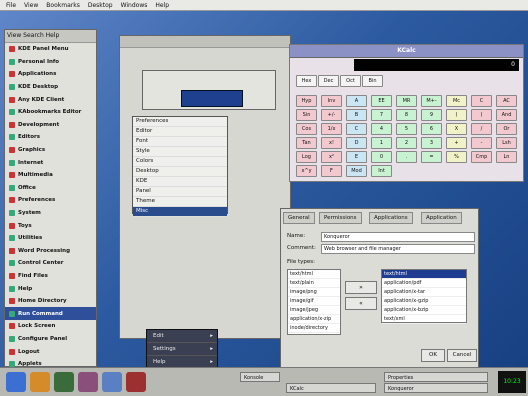 This screenshot has height=396, width=528. What do you see at coordinates (331, 171) in the screenshot?
I see `calc-key: F` at bounding box center [331, 171].